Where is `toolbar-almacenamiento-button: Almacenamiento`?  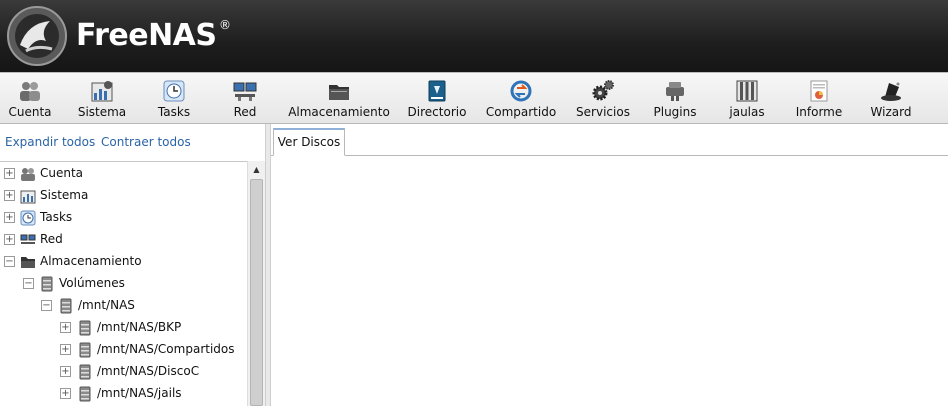
toolbar-almacenamiento-button: Almacenamiento is located at coordinates (339, 98).